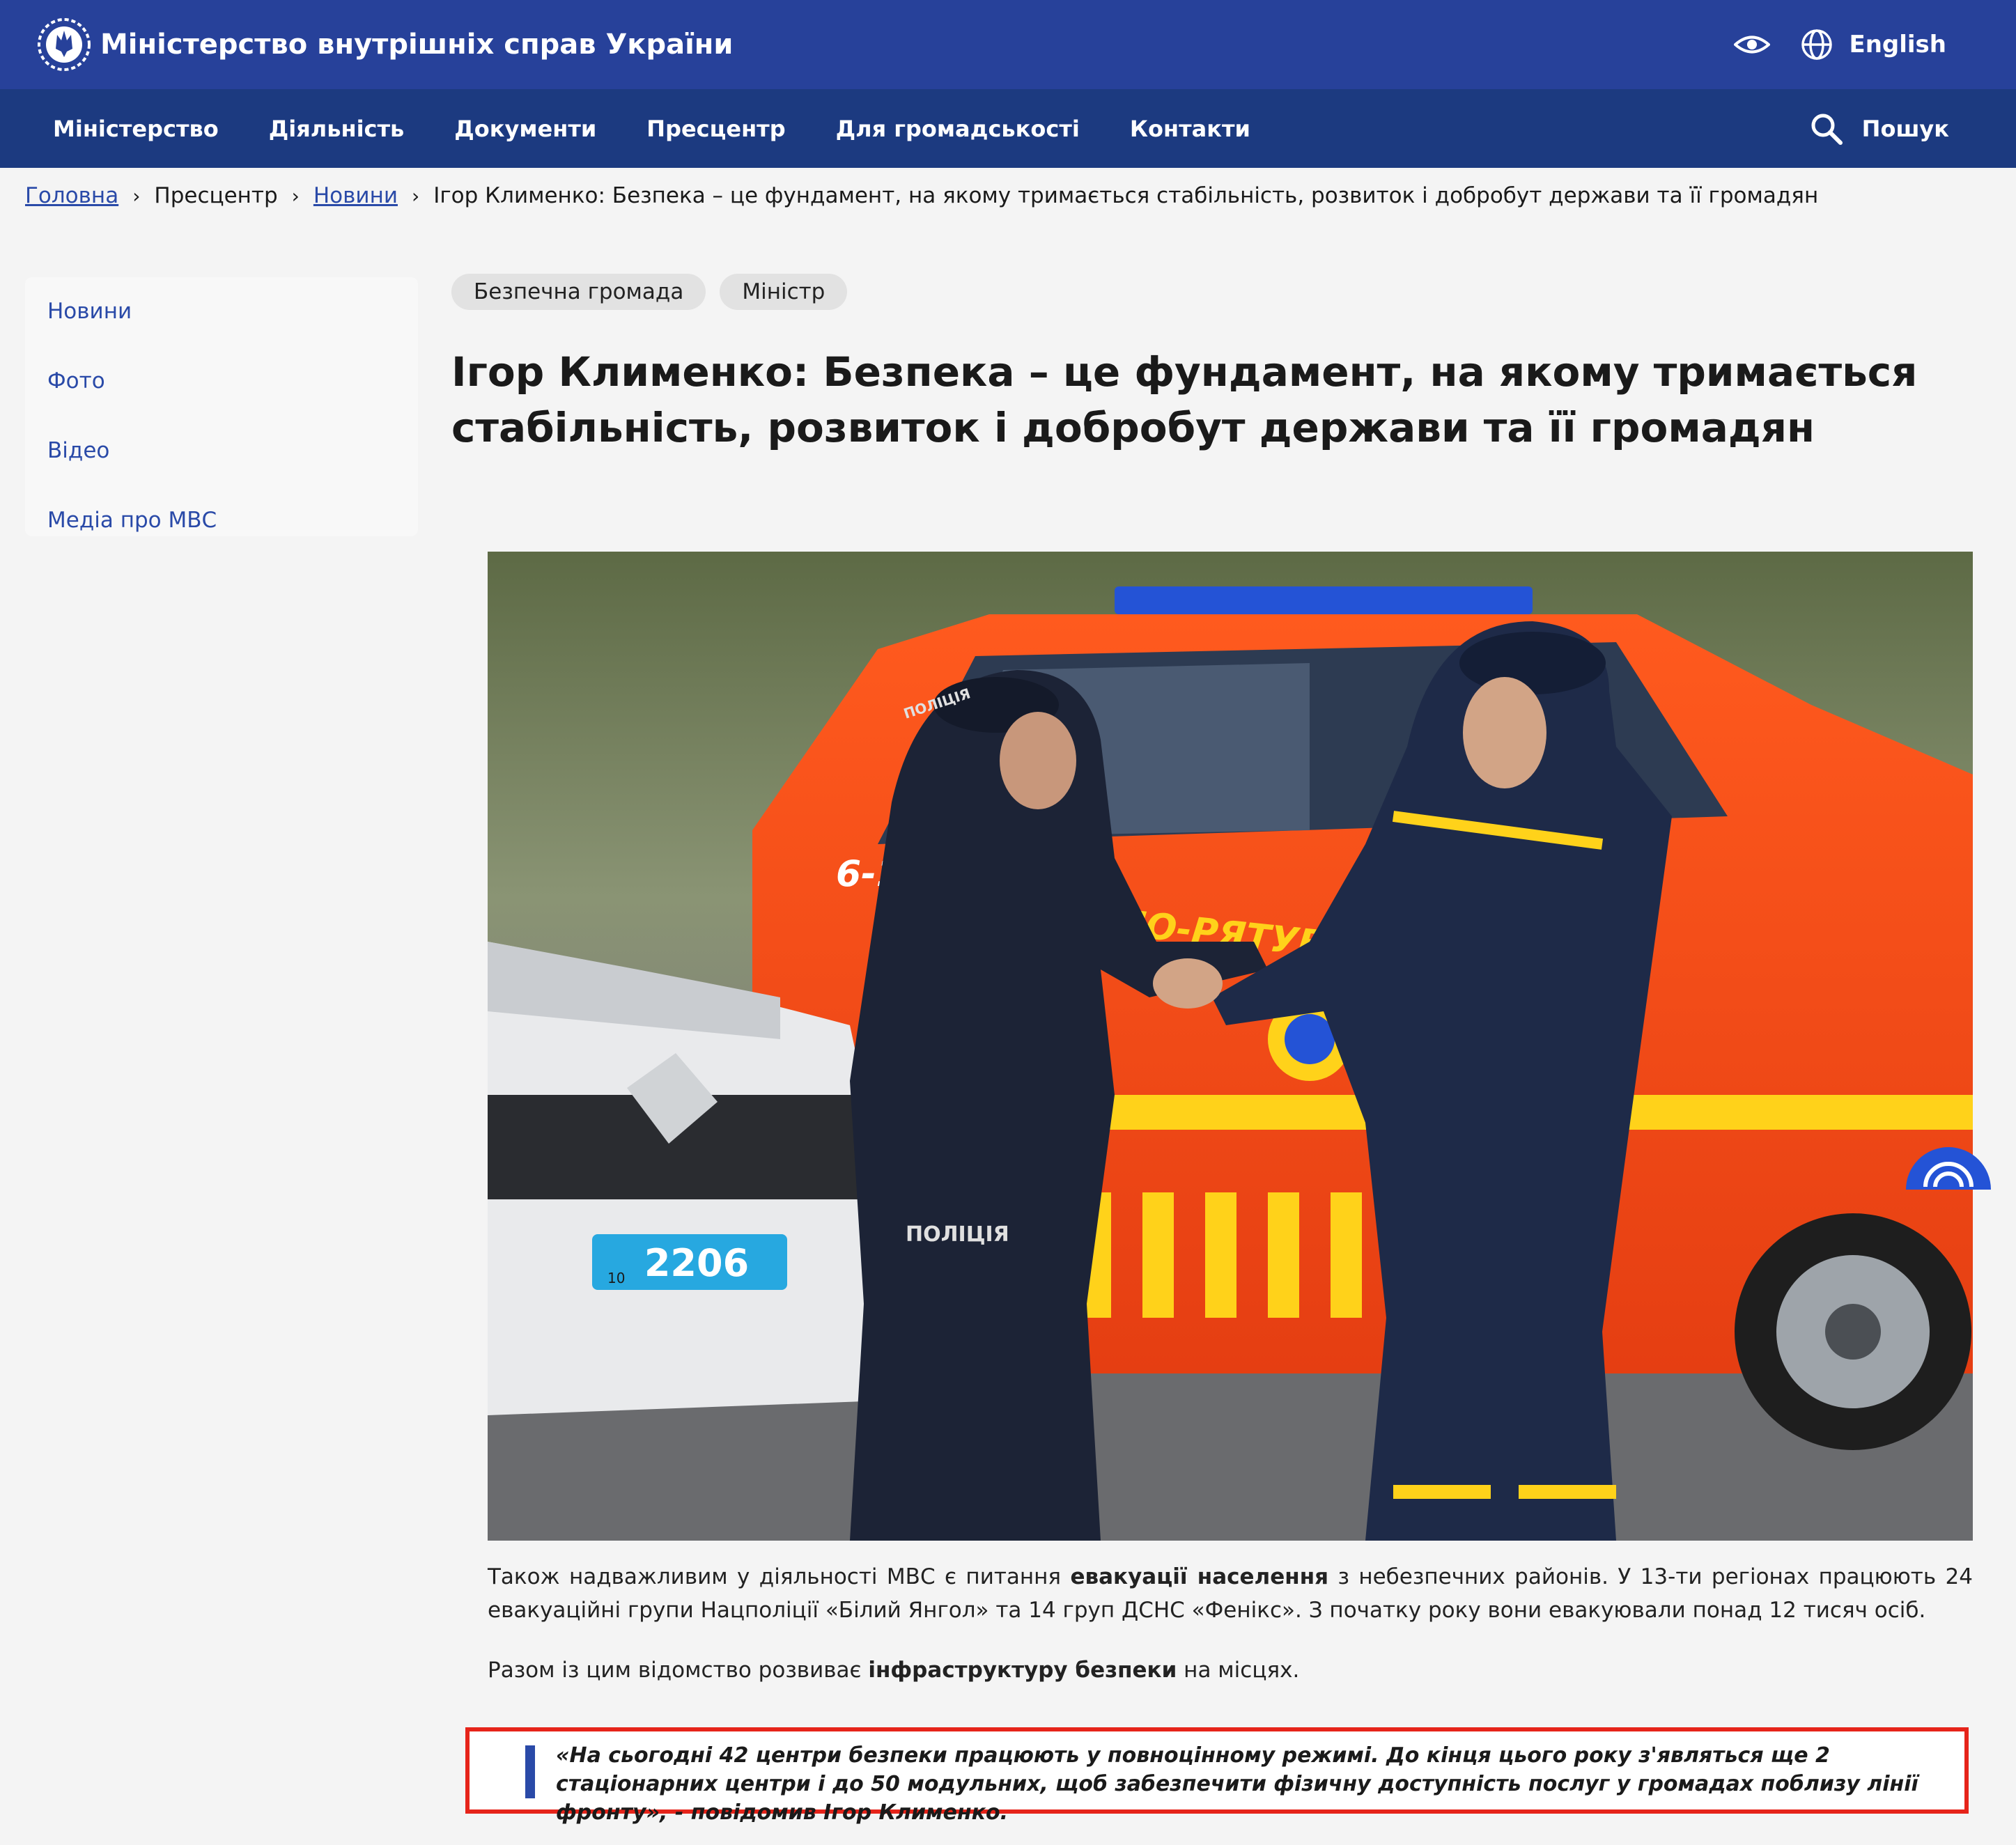 This screenshot has height=1845, width=2016. What do you see at coordinates (525, 129) in the screenshot?
I see `nav-item-documents: Документи` at bounding box center [525, 129].